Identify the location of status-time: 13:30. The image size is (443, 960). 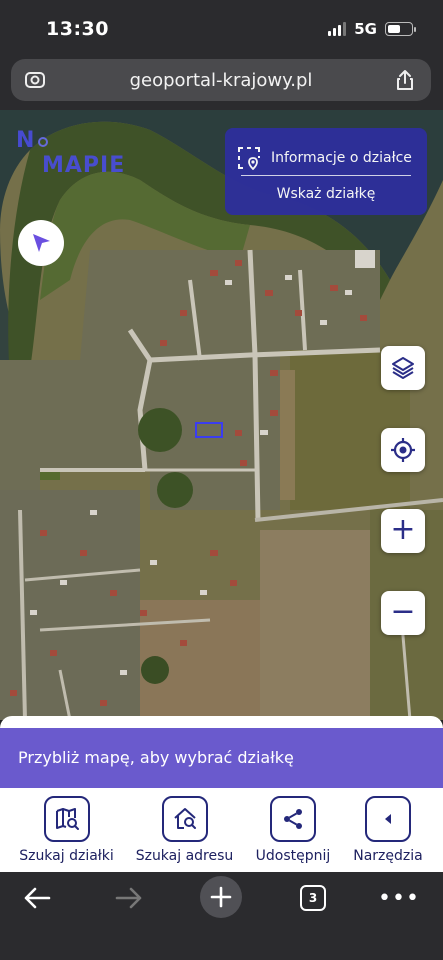
(77, 29).